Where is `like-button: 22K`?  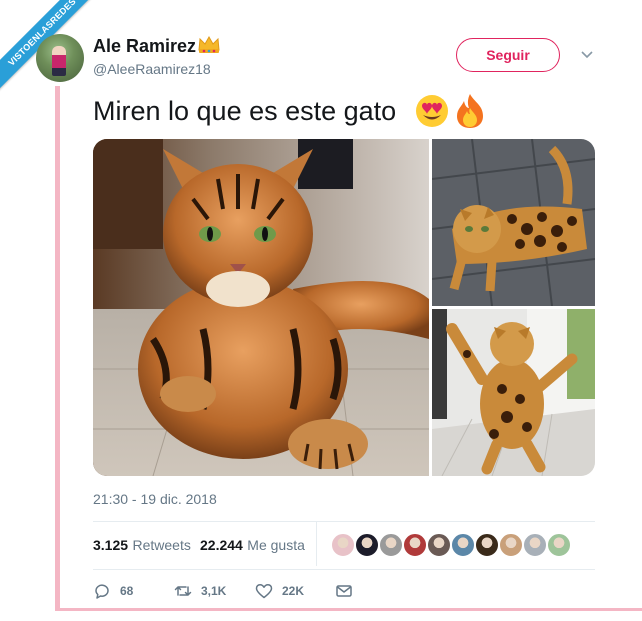
like-button: 22K is located at coordinates (279, 591).